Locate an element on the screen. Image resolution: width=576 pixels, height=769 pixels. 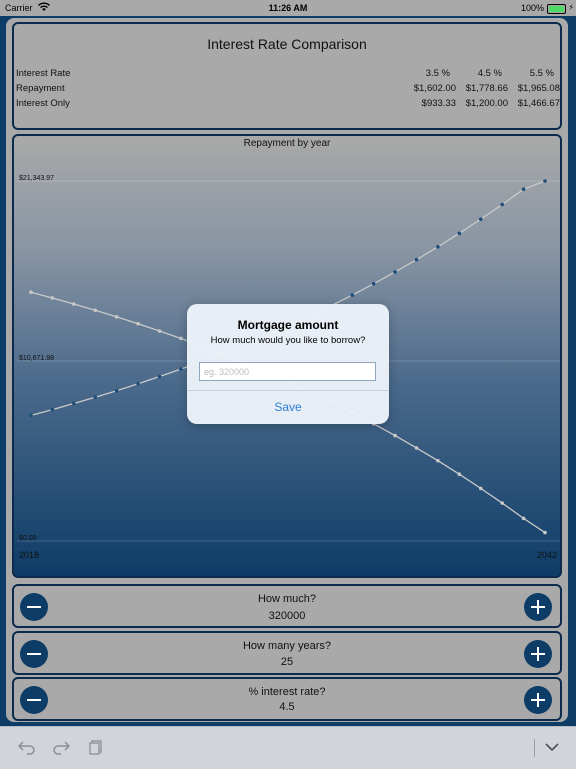
rate-row-interest: Interest Rate 3.5 % 4.5 % 5.5 % is located at coordinates (288, 75).